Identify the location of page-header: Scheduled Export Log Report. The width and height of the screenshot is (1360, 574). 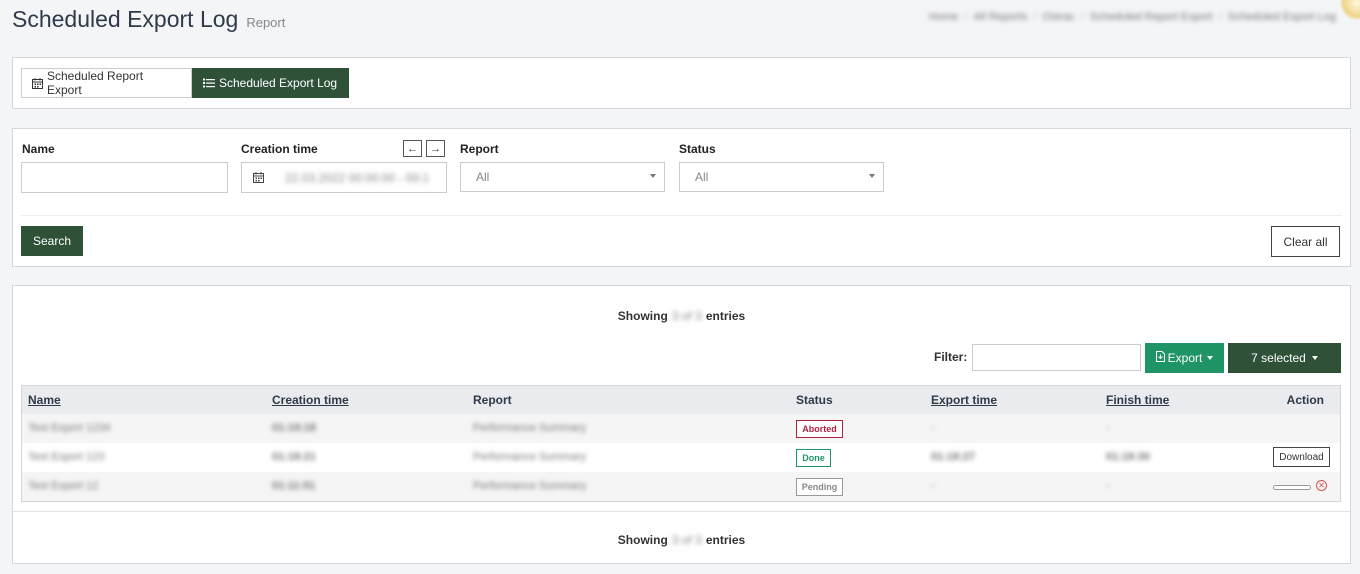
(148, 19).